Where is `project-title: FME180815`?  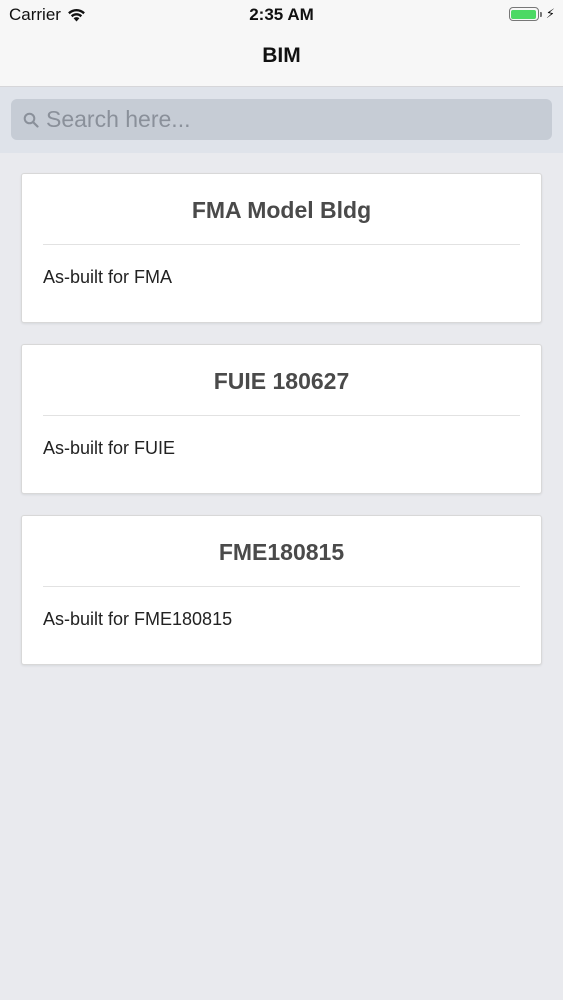
project-title: FME180815 is located at coordinates (281, 552).